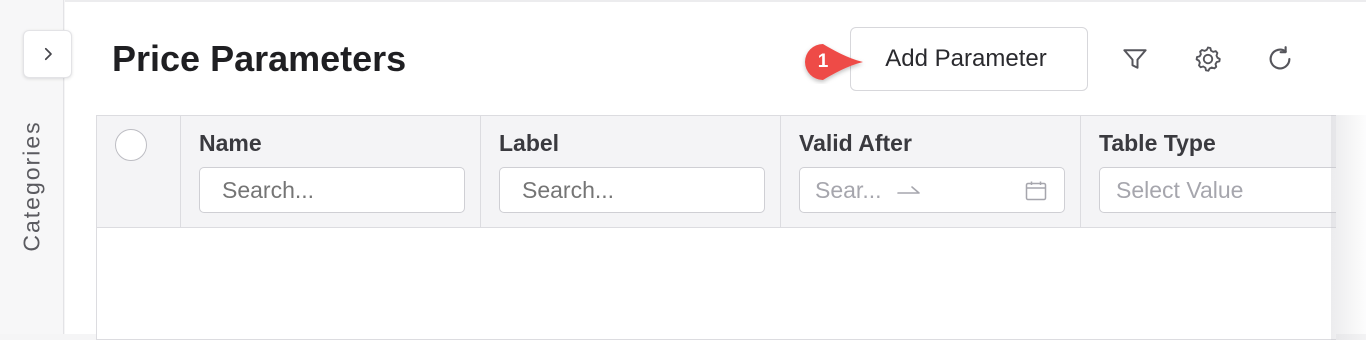 Image resolution: width=1366 pixels, height=340 pixels. I want to click on calendar-icon, so click(1036, 191).